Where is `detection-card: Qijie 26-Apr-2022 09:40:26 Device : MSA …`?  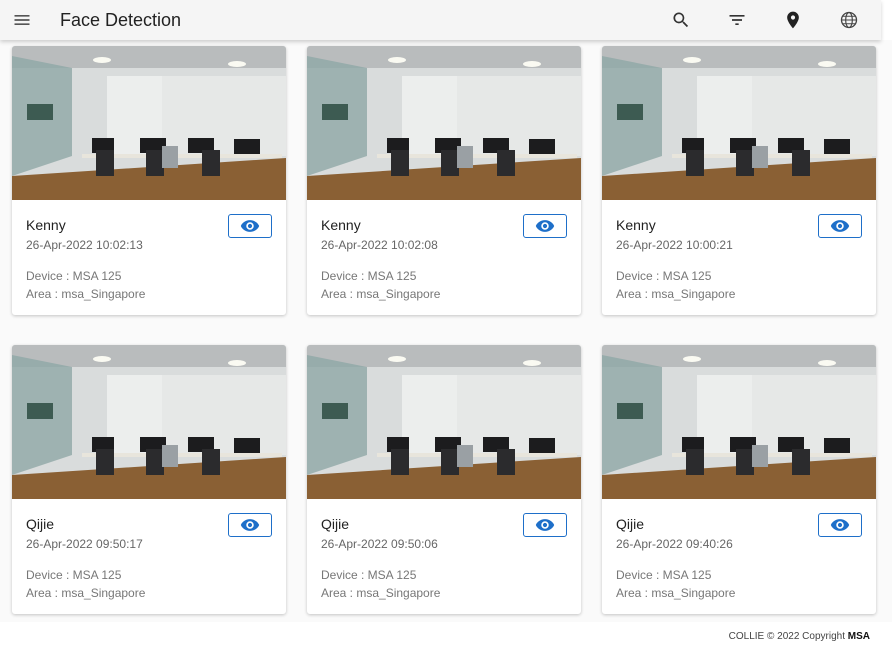
detection-card: Qijie 26-Apr-2022 09:40:26 Device : MSA … is located at coordinates (739, 479).